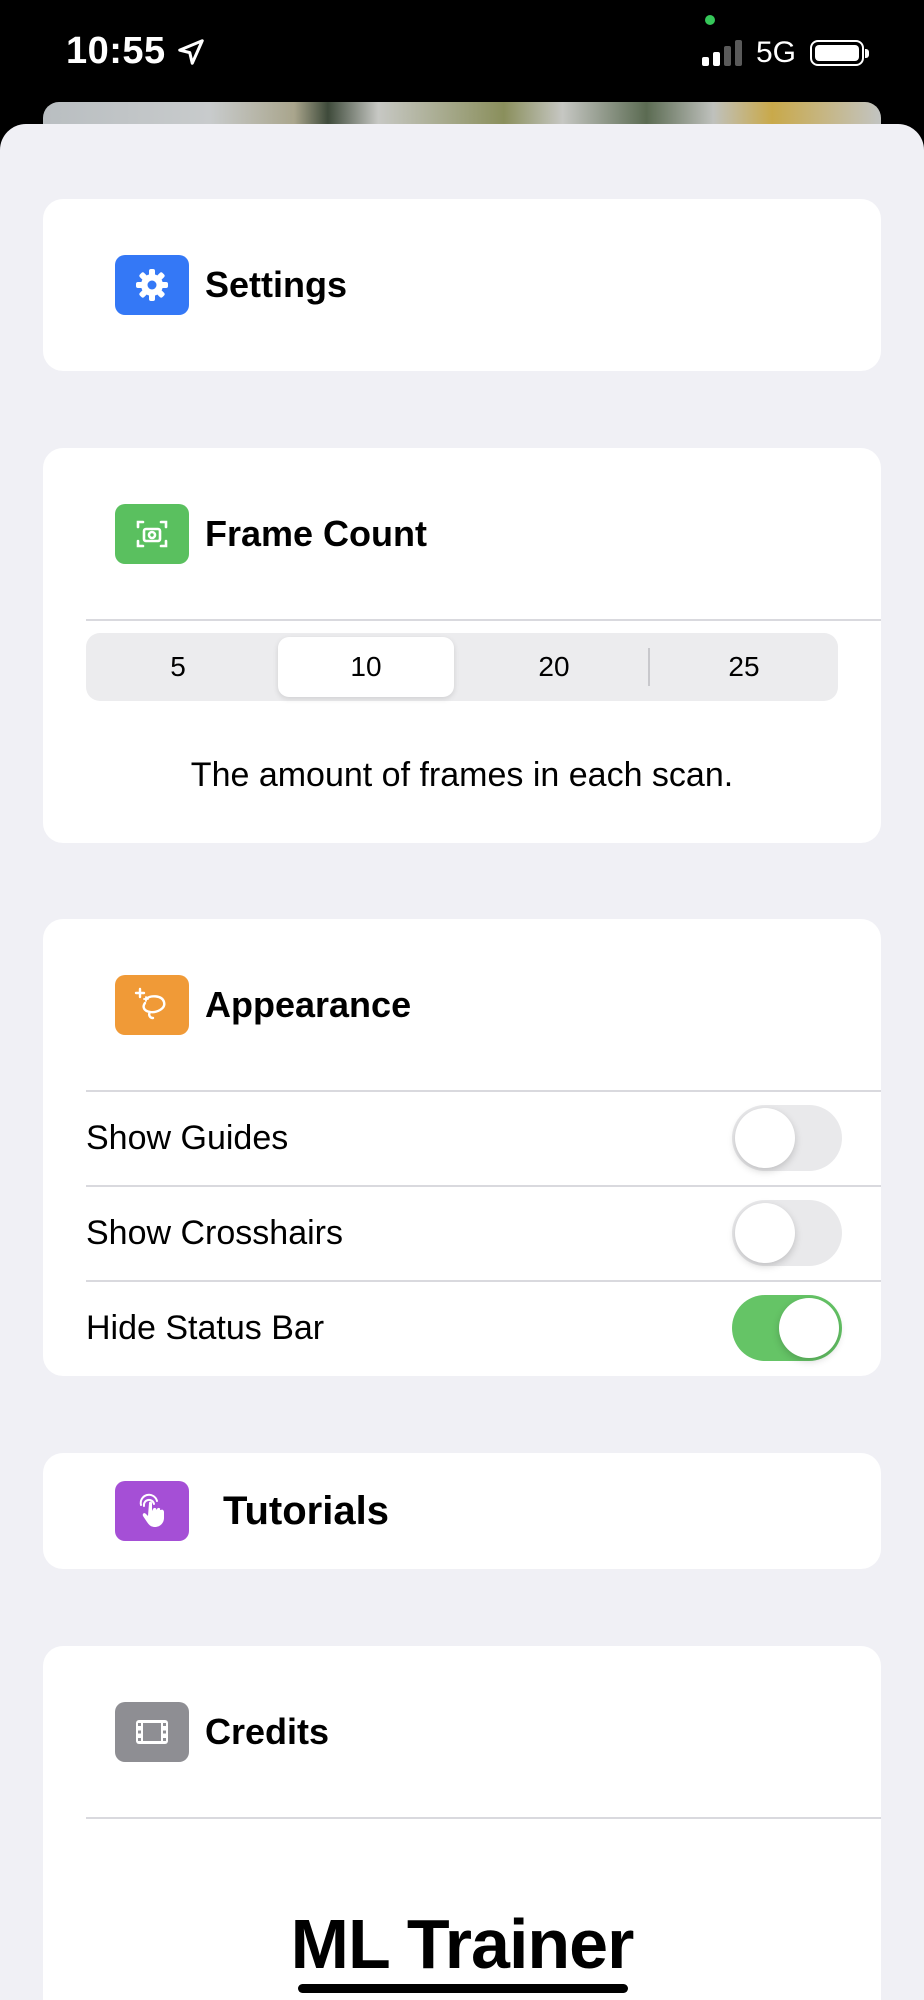 The image size is (924, 2000). What do you see at coordinates (152, 534) in the screenshot?
I see `camera-viewfinder-icon` at bounding box center [152, 534].